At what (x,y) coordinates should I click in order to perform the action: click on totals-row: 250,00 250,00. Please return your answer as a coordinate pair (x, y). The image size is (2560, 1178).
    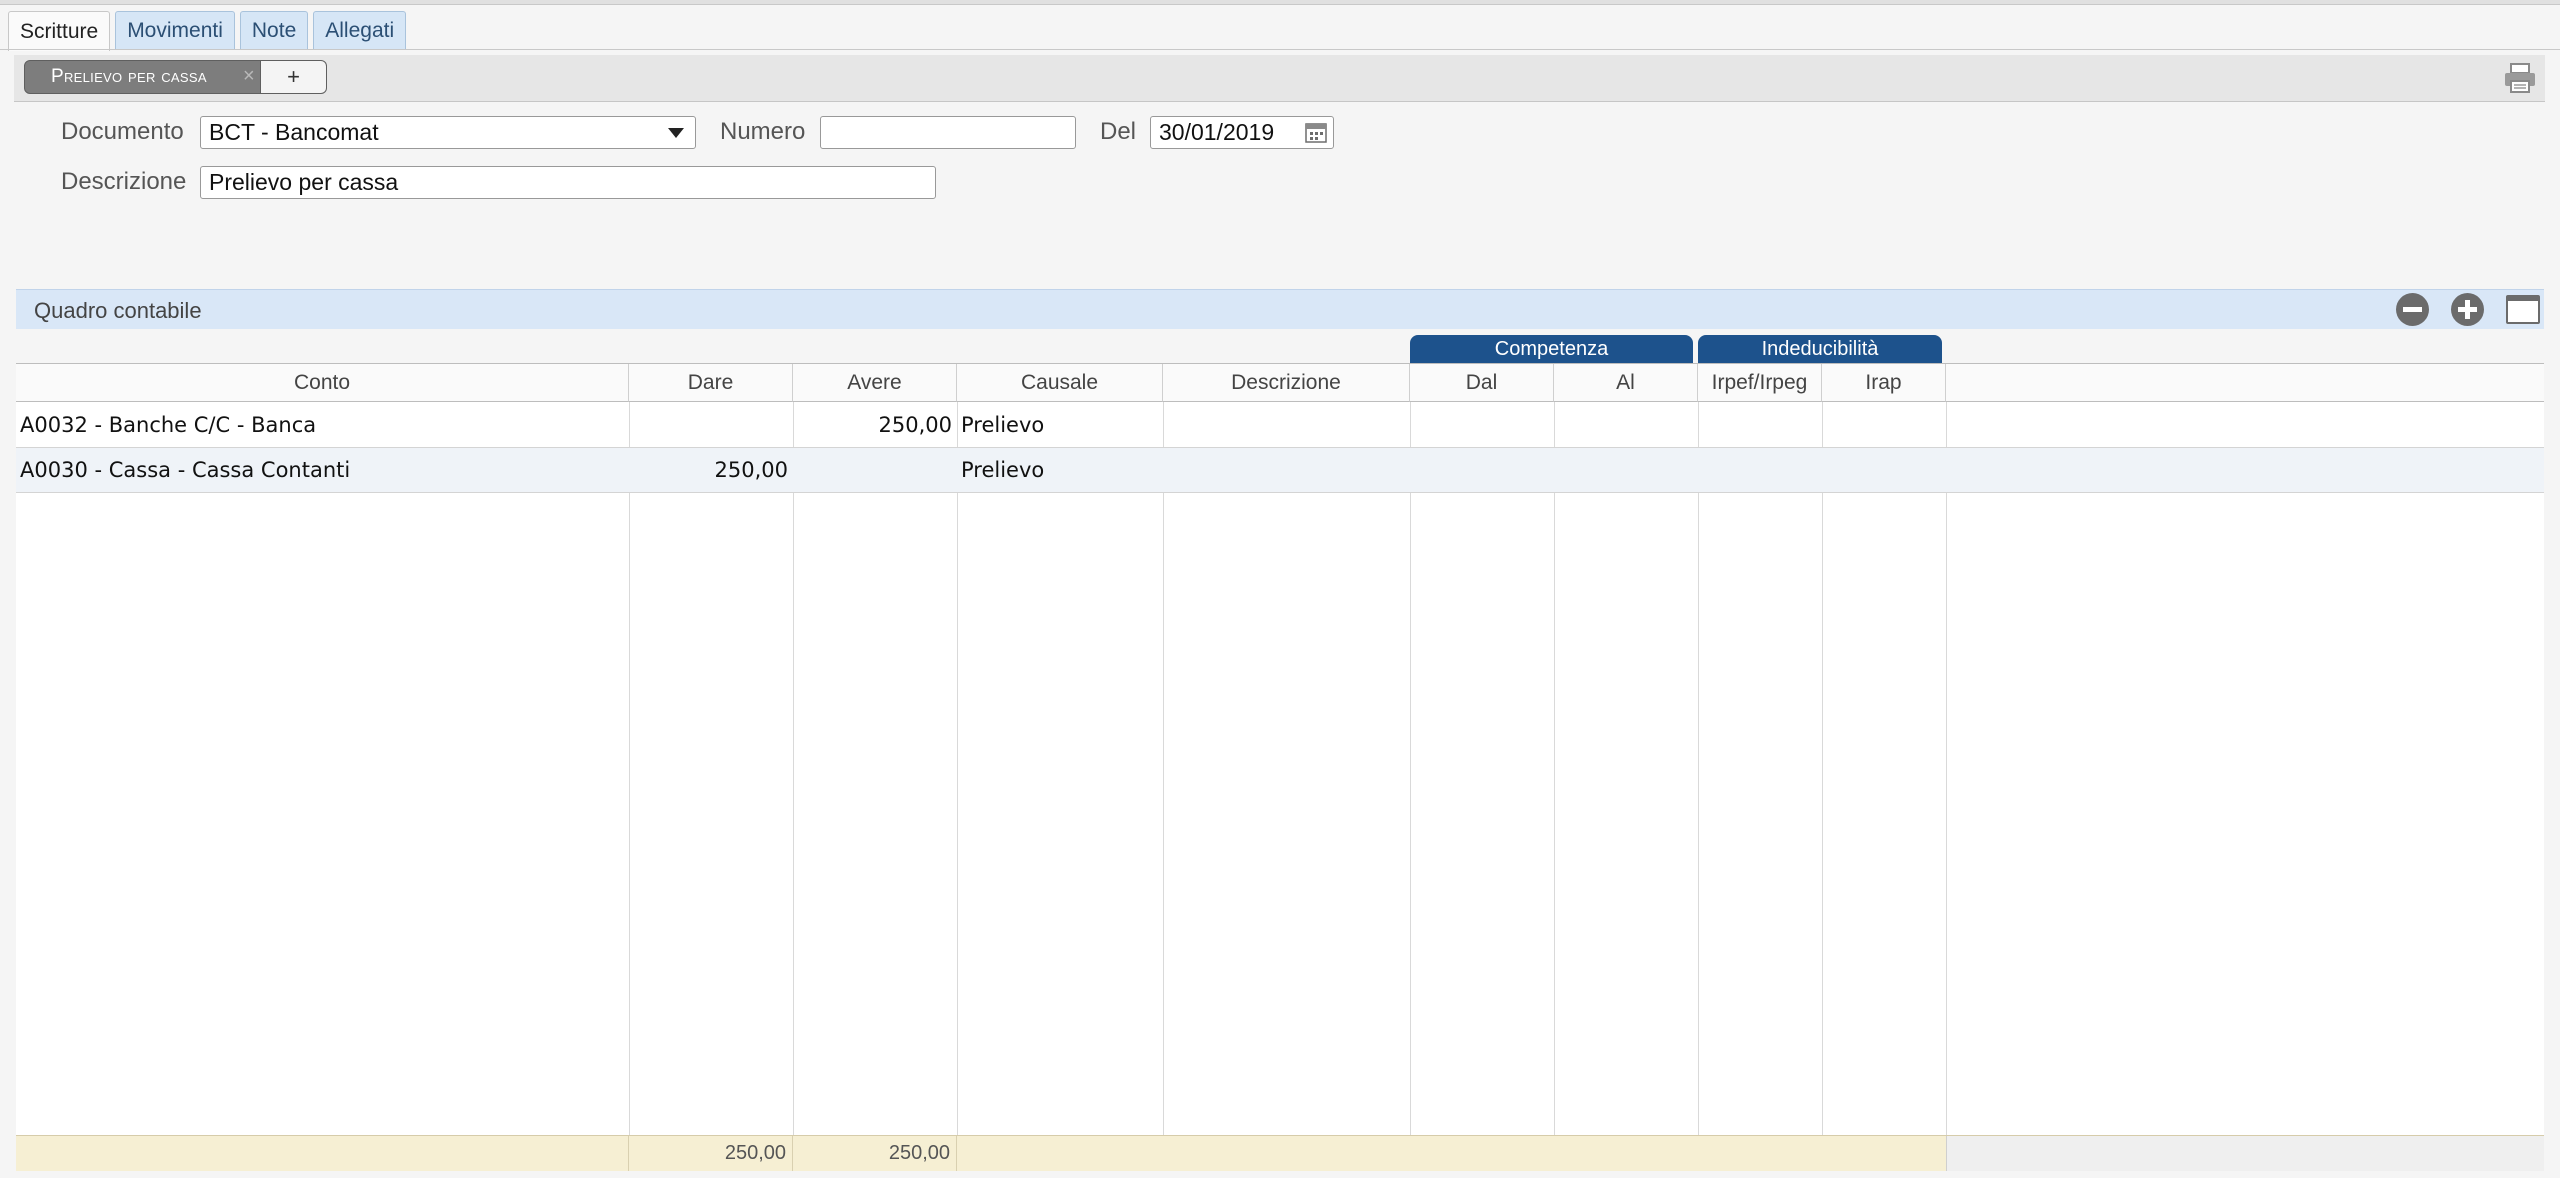
    Looking at the image, I should click on (1280, 1153).